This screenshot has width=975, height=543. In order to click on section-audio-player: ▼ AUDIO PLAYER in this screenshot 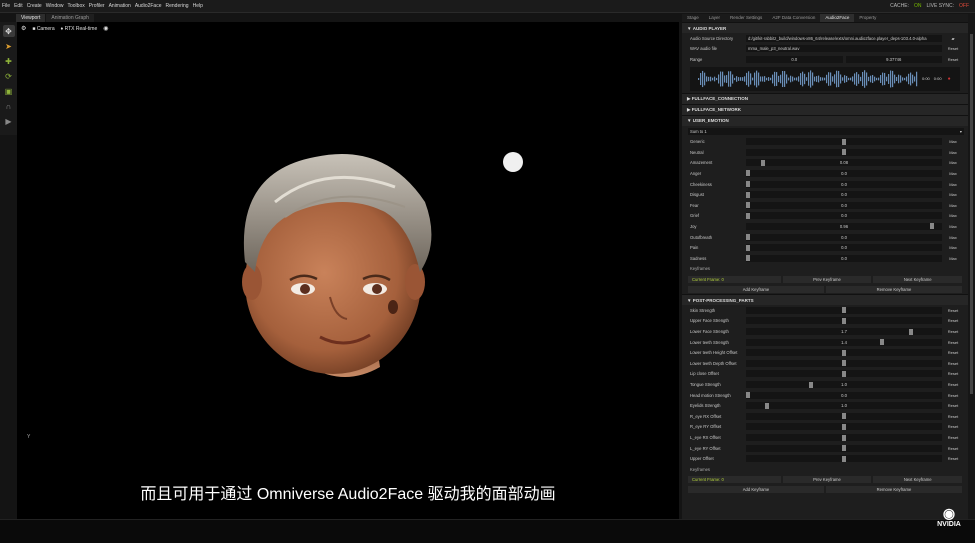, I will do `click(825, 27)`.